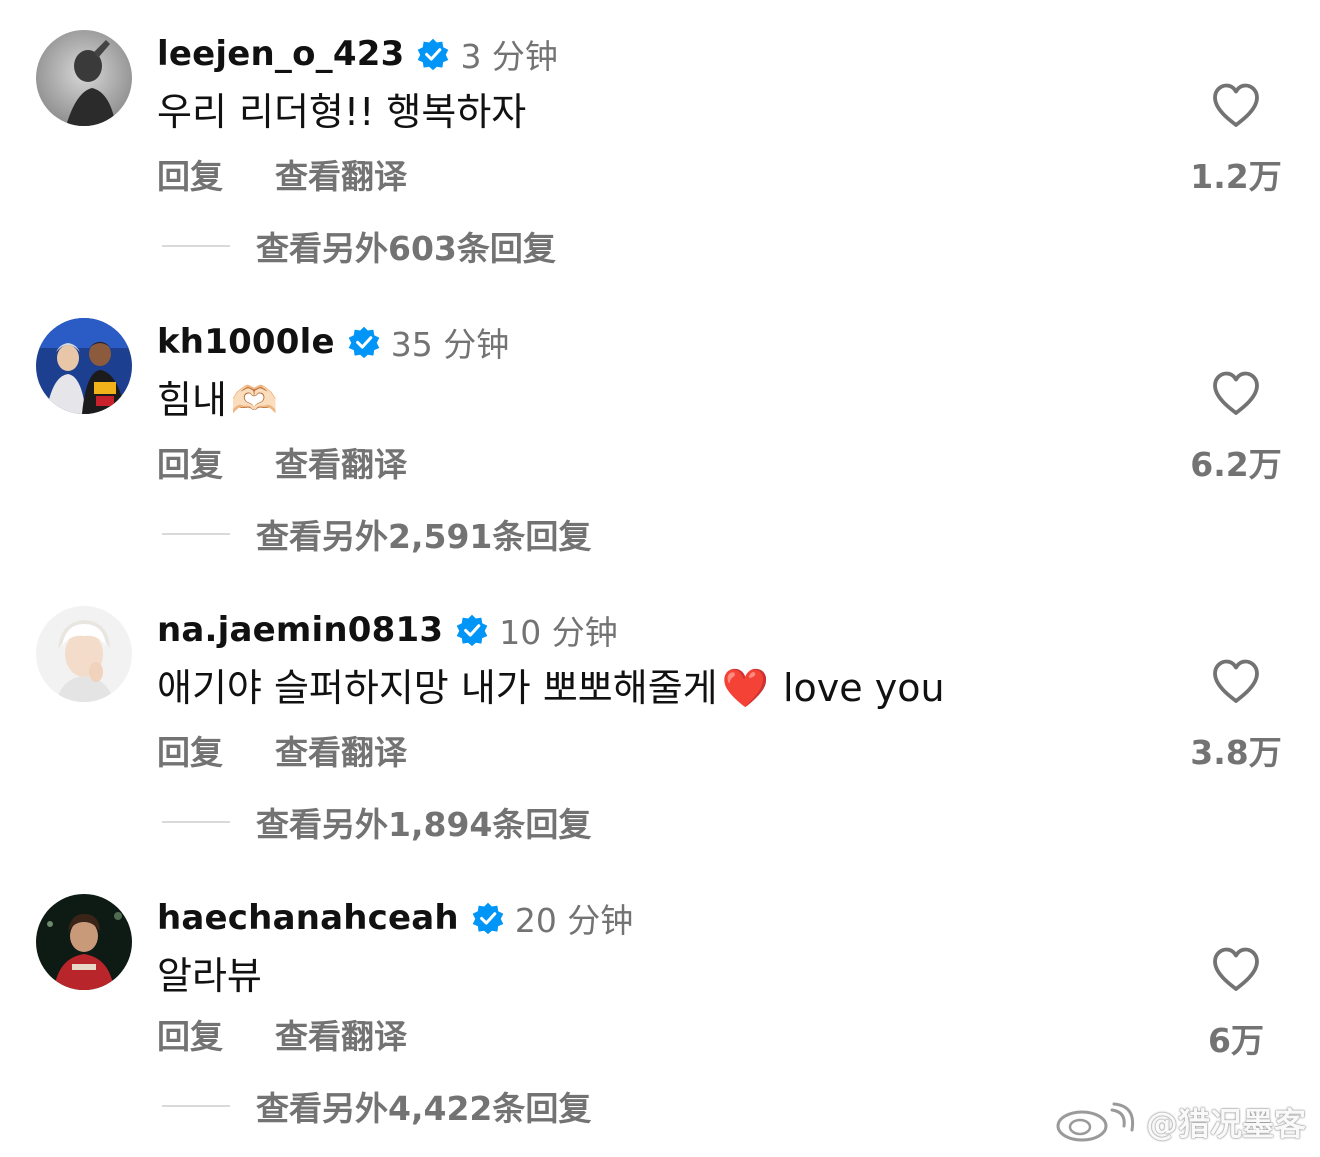 The width and height of the screenshot is (1320, 1157). I want to click on view-replies: 查看另外2,591条回复, so click(376, 534).